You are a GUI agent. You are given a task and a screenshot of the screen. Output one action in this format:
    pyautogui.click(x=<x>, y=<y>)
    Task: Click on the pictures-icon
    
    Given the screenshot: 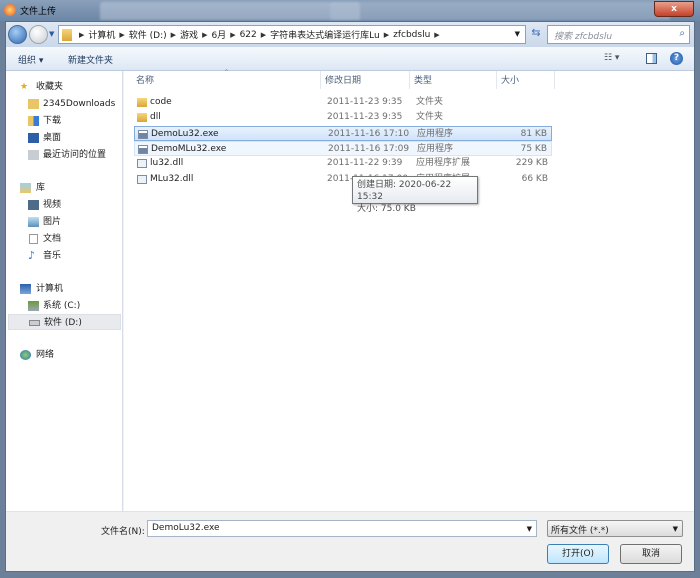 What is the action you would take?
    pyautogui.click(x=33, y=222)
    